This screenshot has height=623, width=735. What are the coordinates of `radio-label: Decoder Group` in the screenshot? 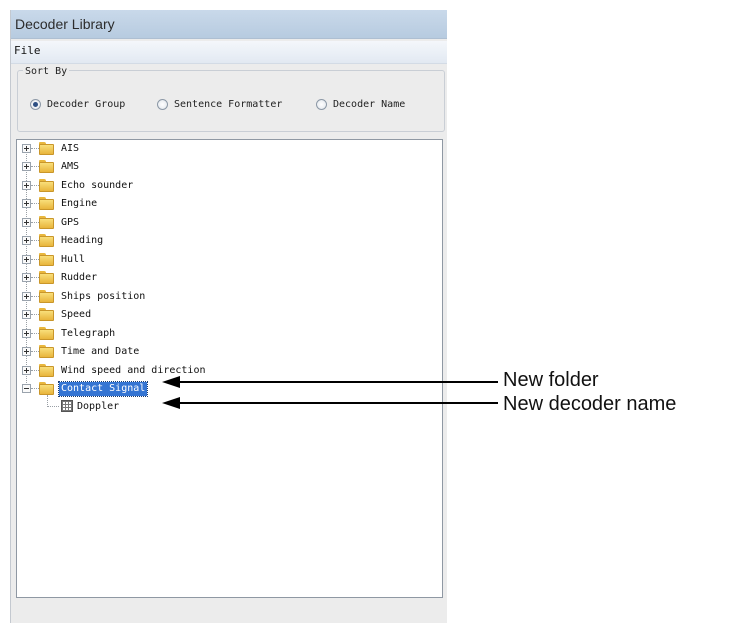 It's located at (86, 104).